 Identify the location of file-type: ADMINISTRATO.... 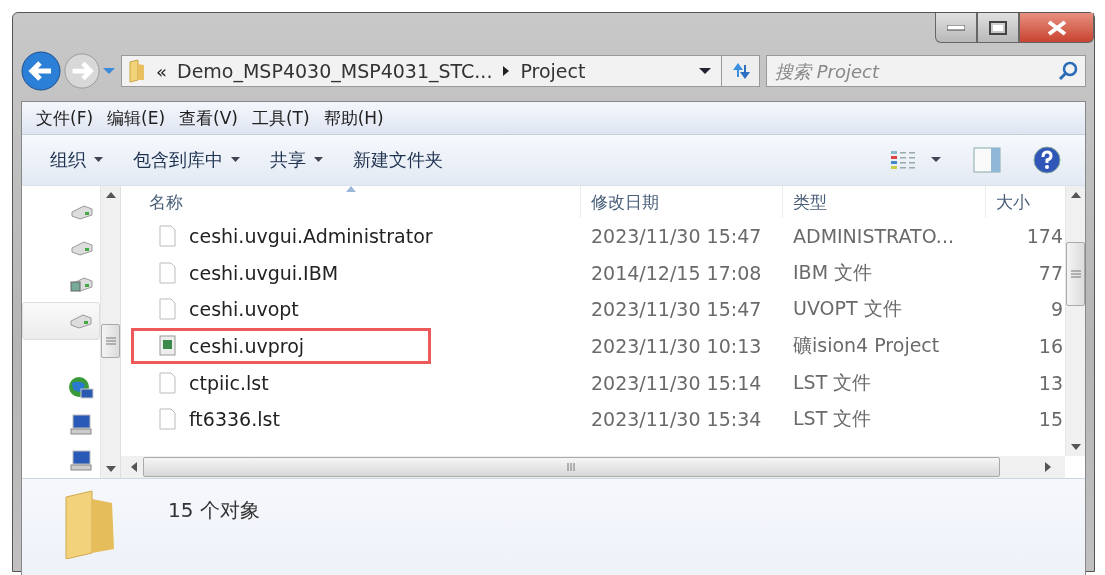
(873, 236).